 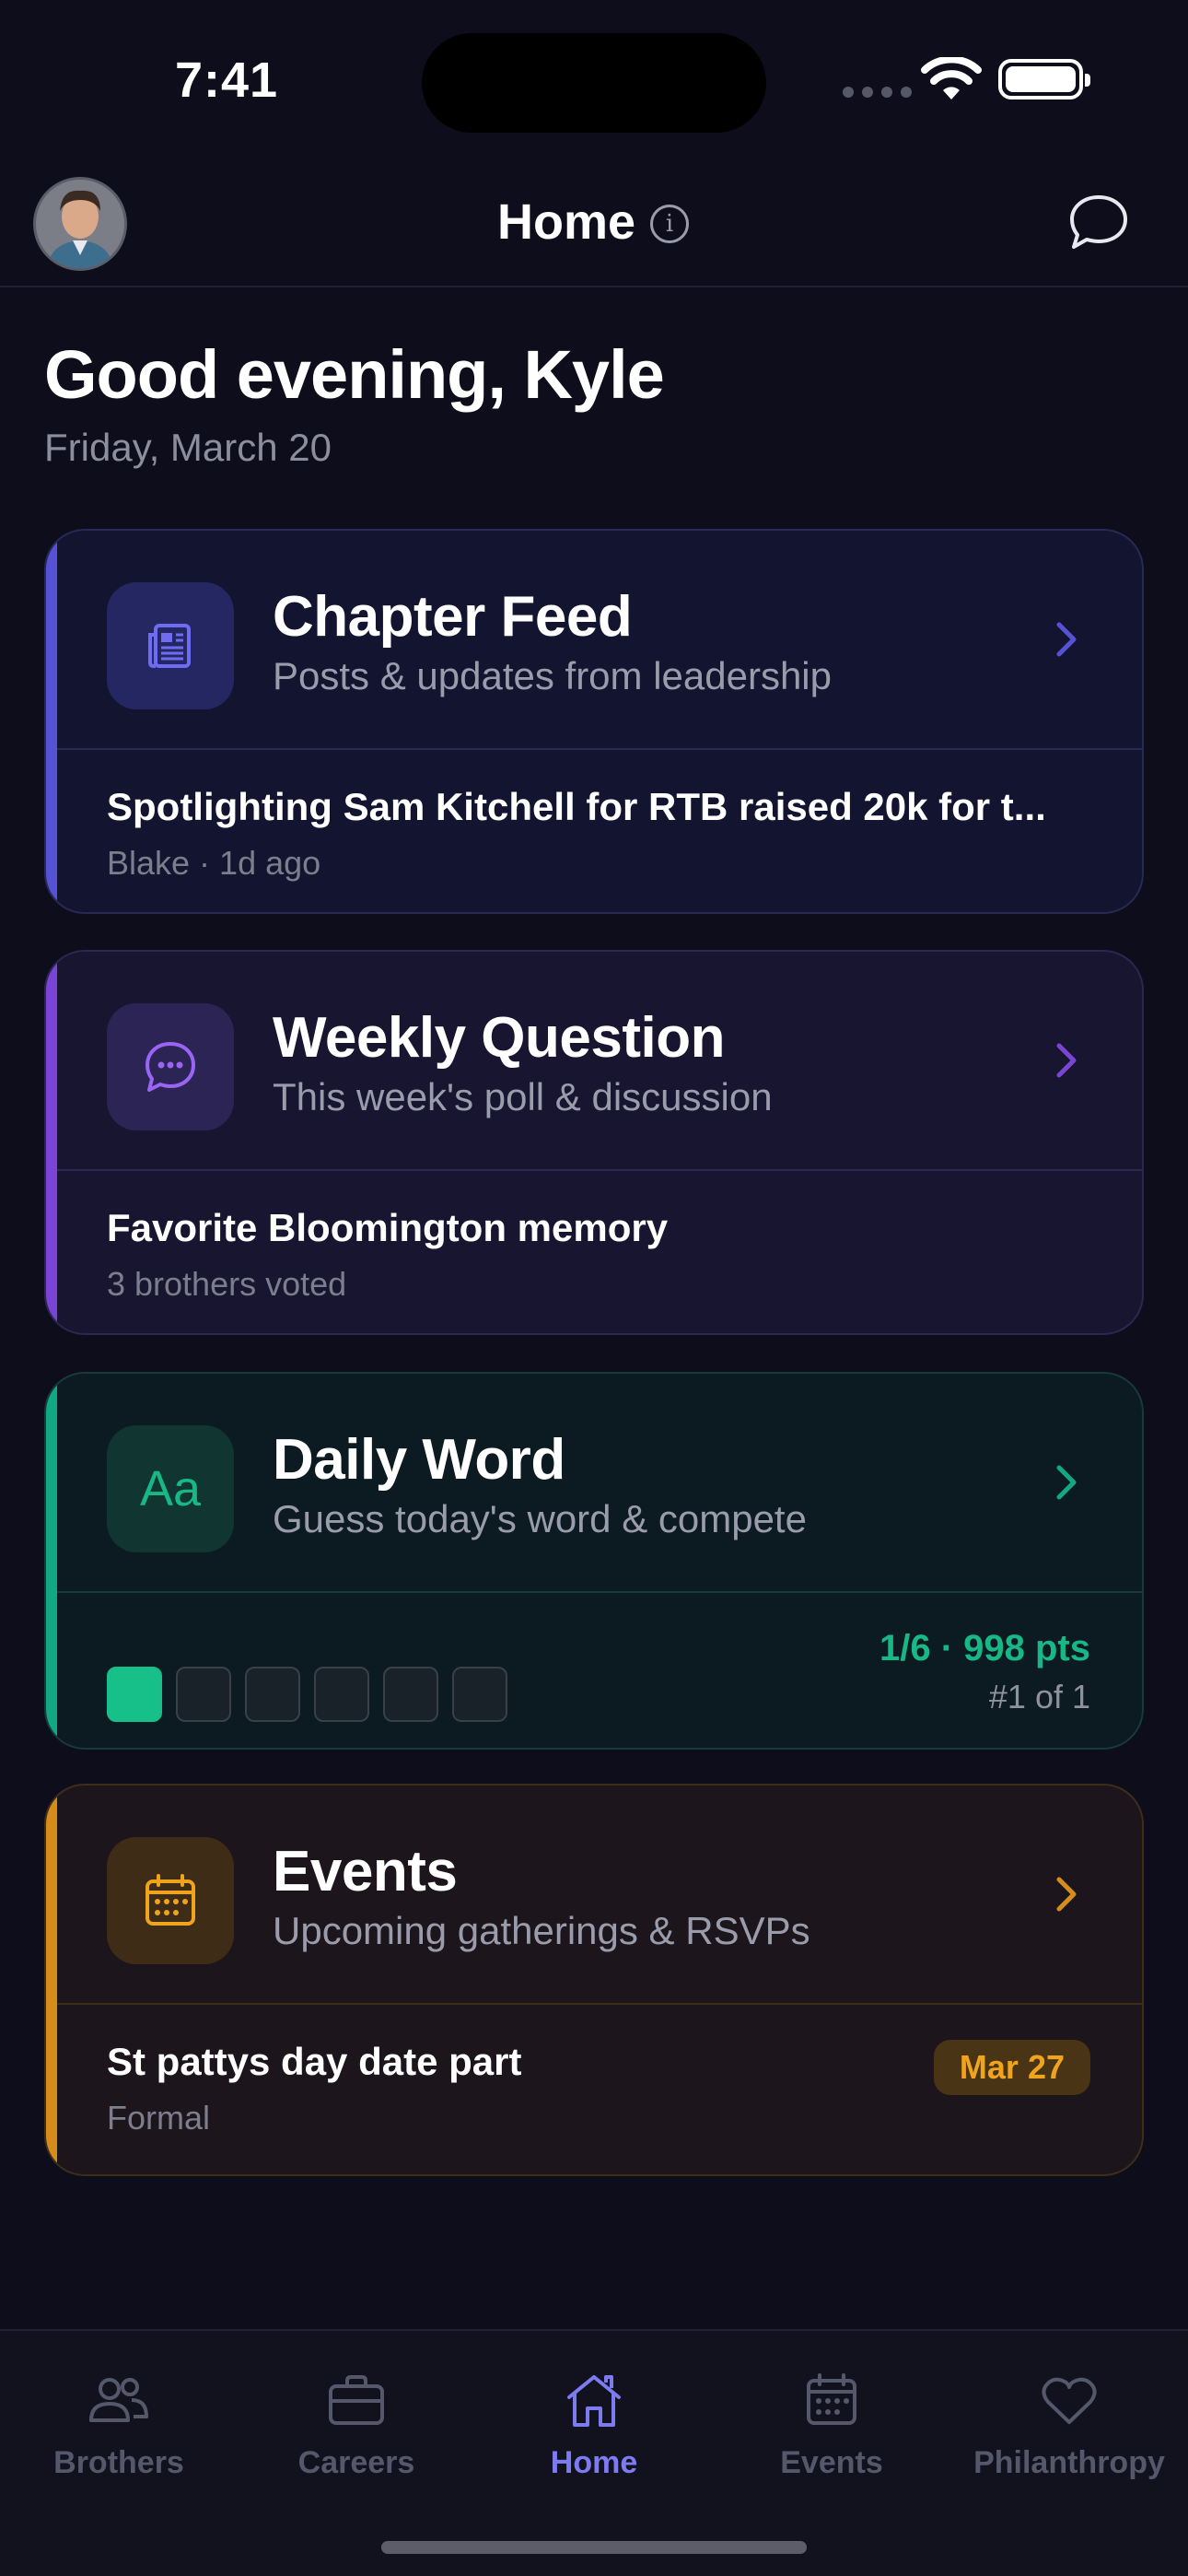 I want to click on tab-home: Home, so click(x=594, y=2424).